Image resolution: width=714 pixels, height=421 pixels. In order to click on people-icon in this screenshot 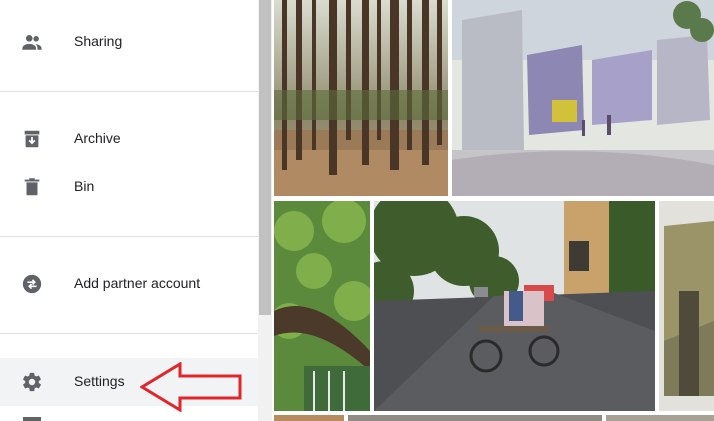, I will do `click(32, 42)`.